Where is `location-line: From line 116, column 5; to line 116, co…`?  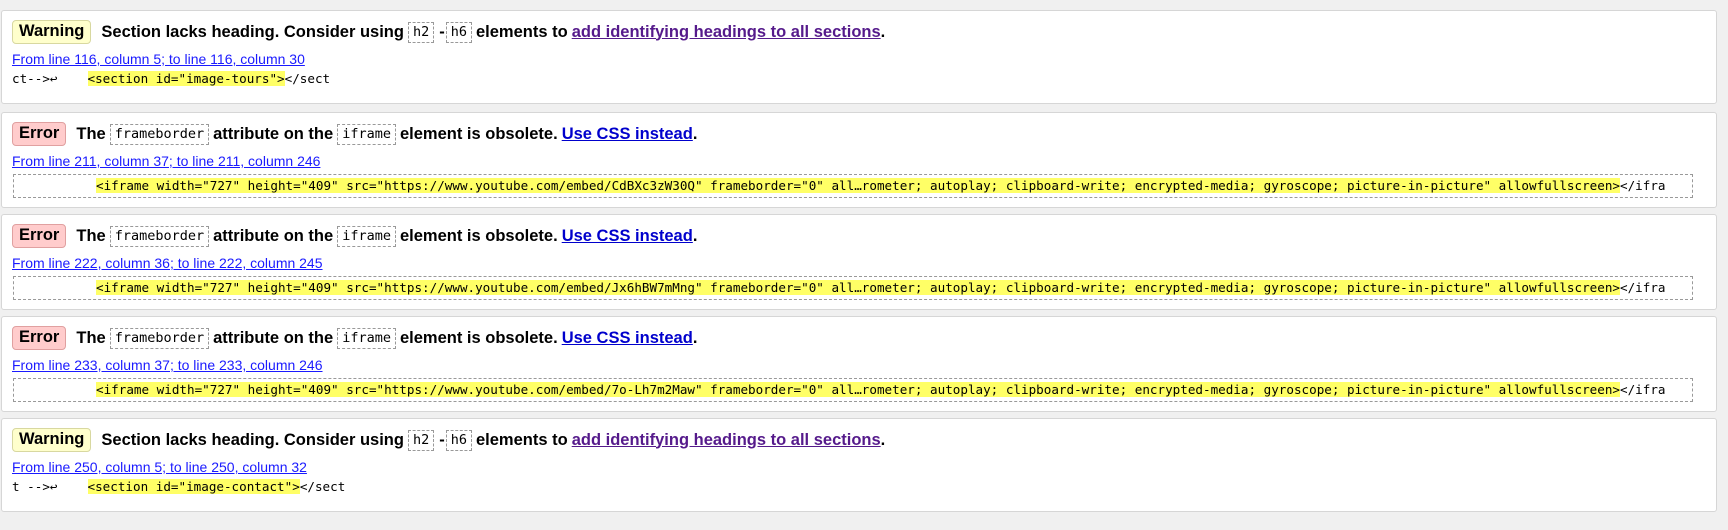
location-line: From line 116, column 5; to line 116, co… is located at coordinates (158, 59).